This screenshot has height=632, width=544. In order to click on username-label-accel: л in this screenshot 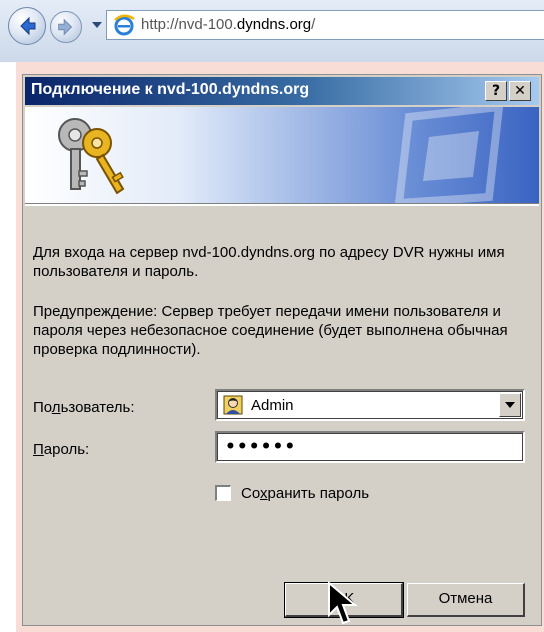, I will do `click(56, 407)`.